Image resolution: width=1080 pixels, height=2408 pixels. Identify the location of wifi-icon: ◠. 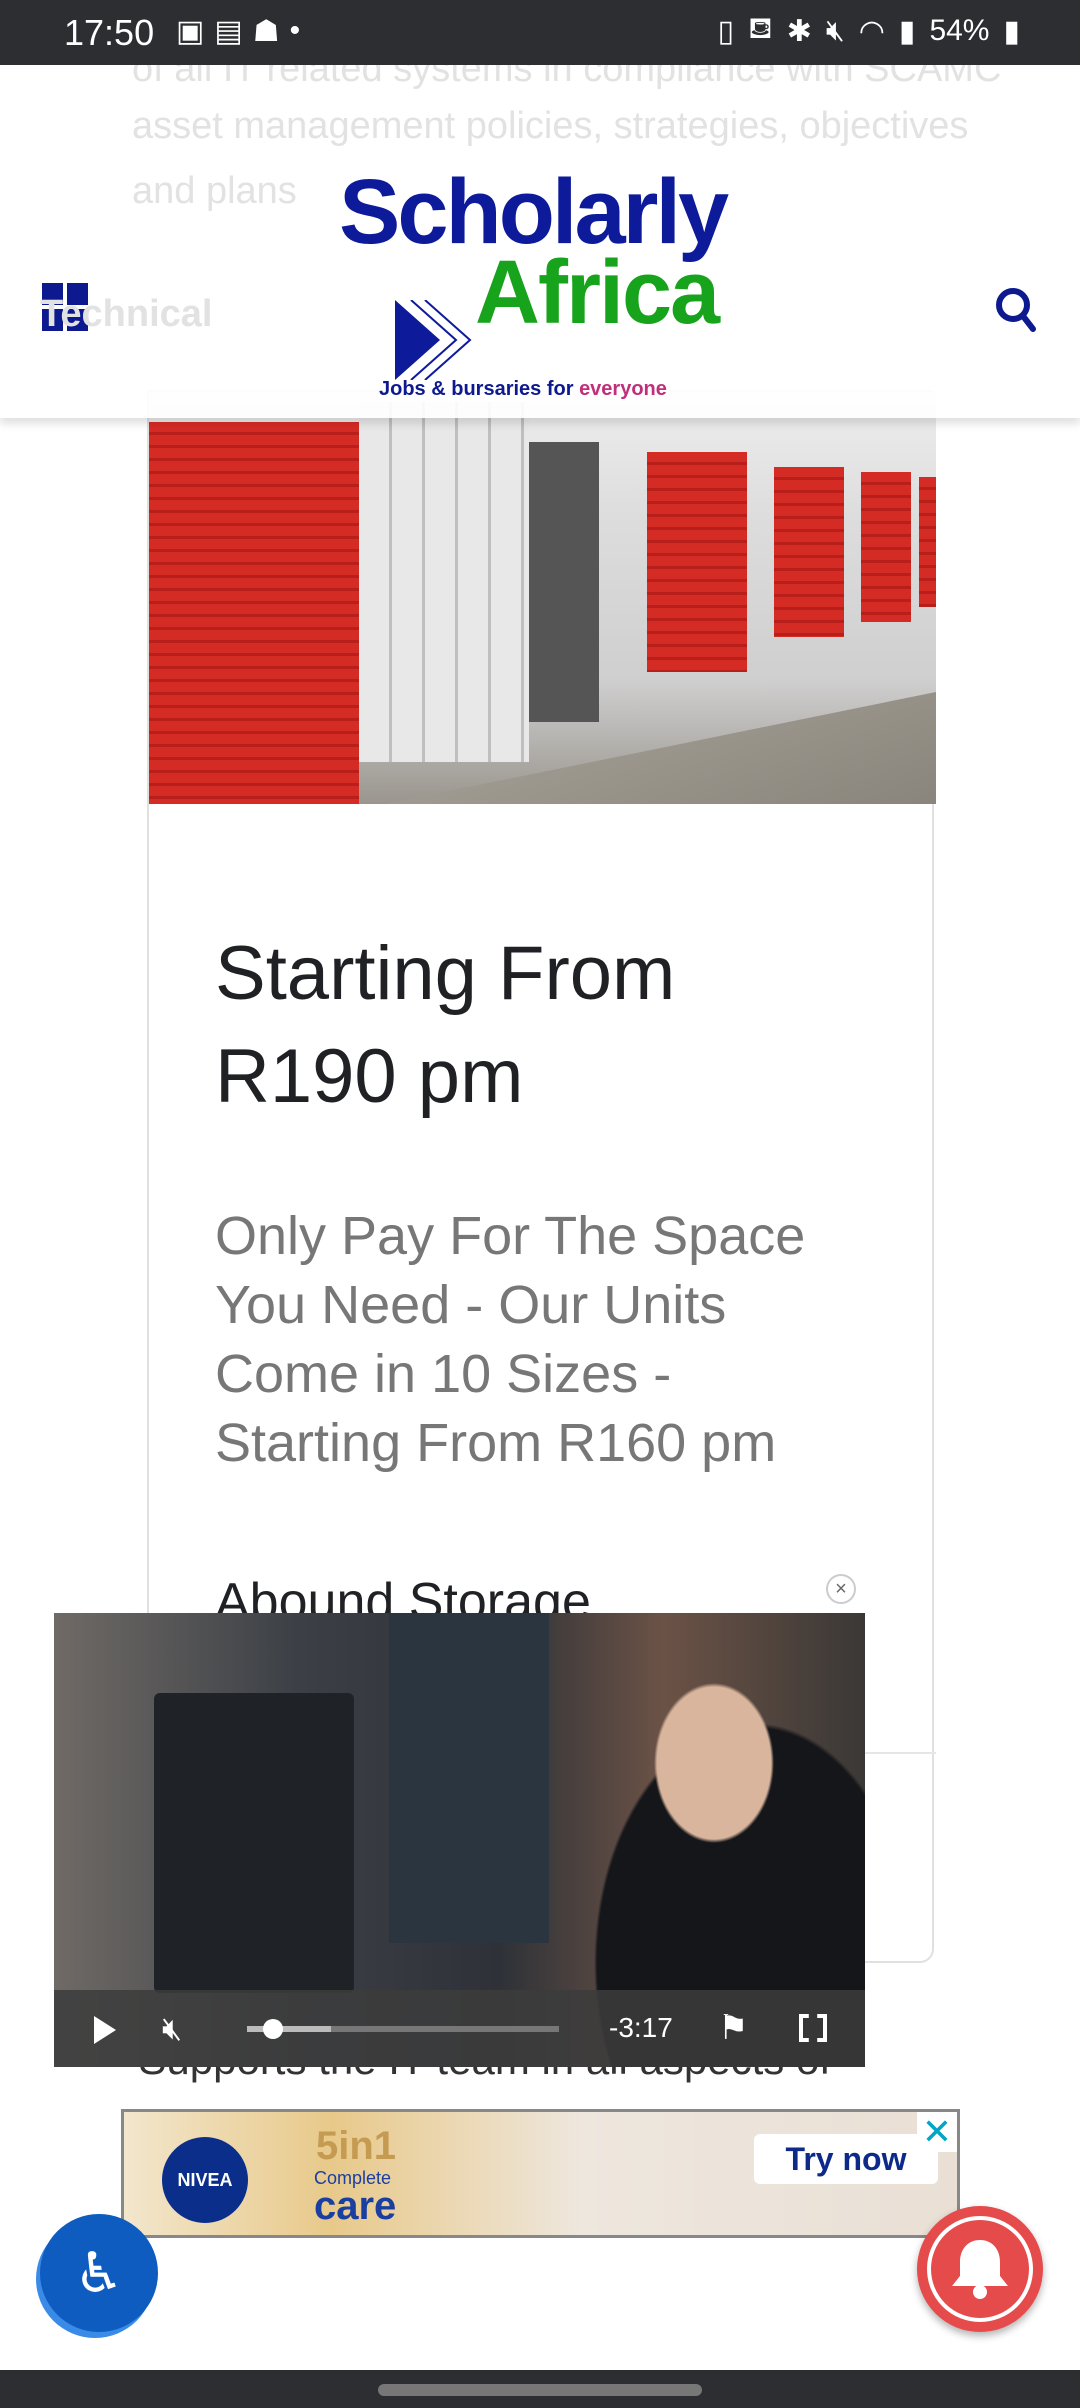
(871, 31).